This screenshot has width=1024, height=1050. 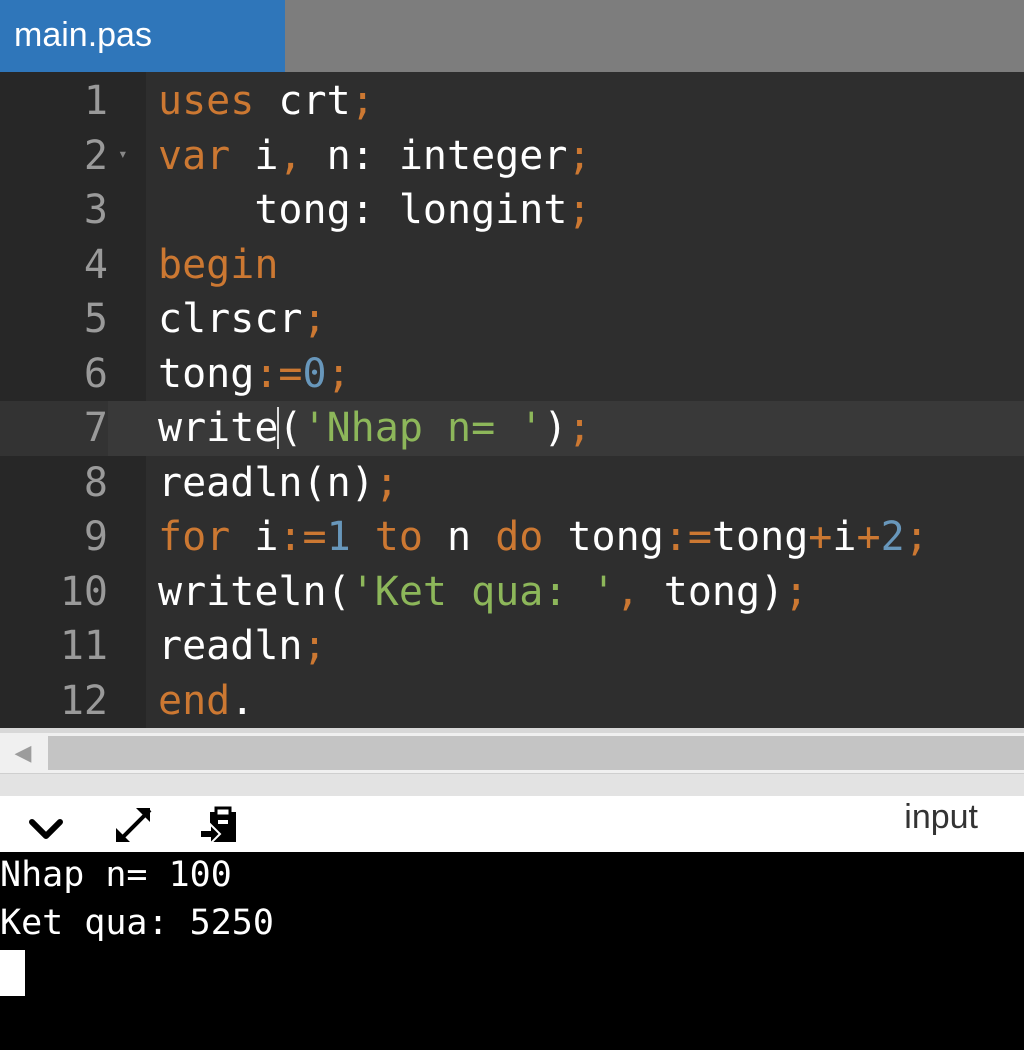 I want to click on console-cursor, so click(x=12, y=973).